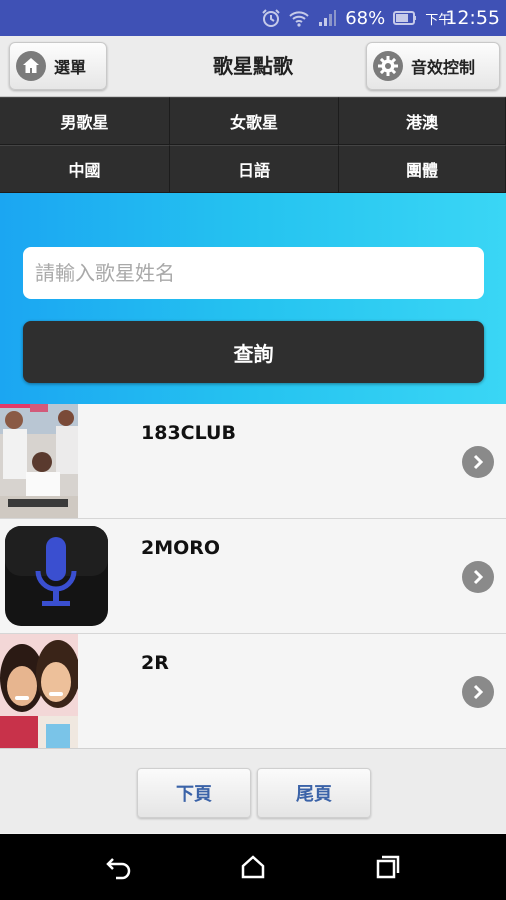  I want to click on search-button: 查詢, so click(253, 352).